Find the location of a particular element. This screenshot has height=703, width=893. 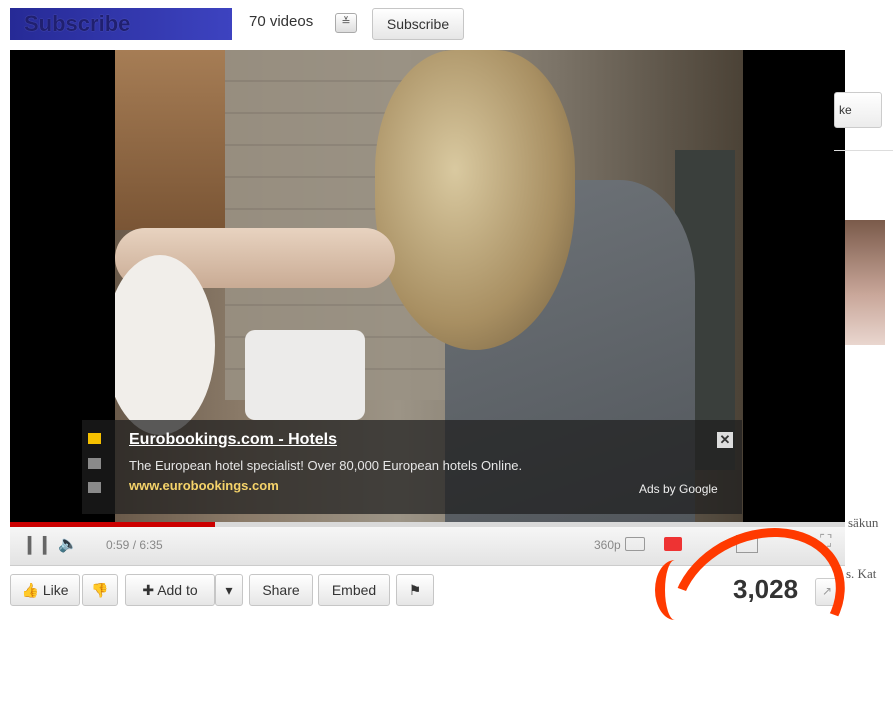

sidebar-divider is located at coordinates (863, 150).